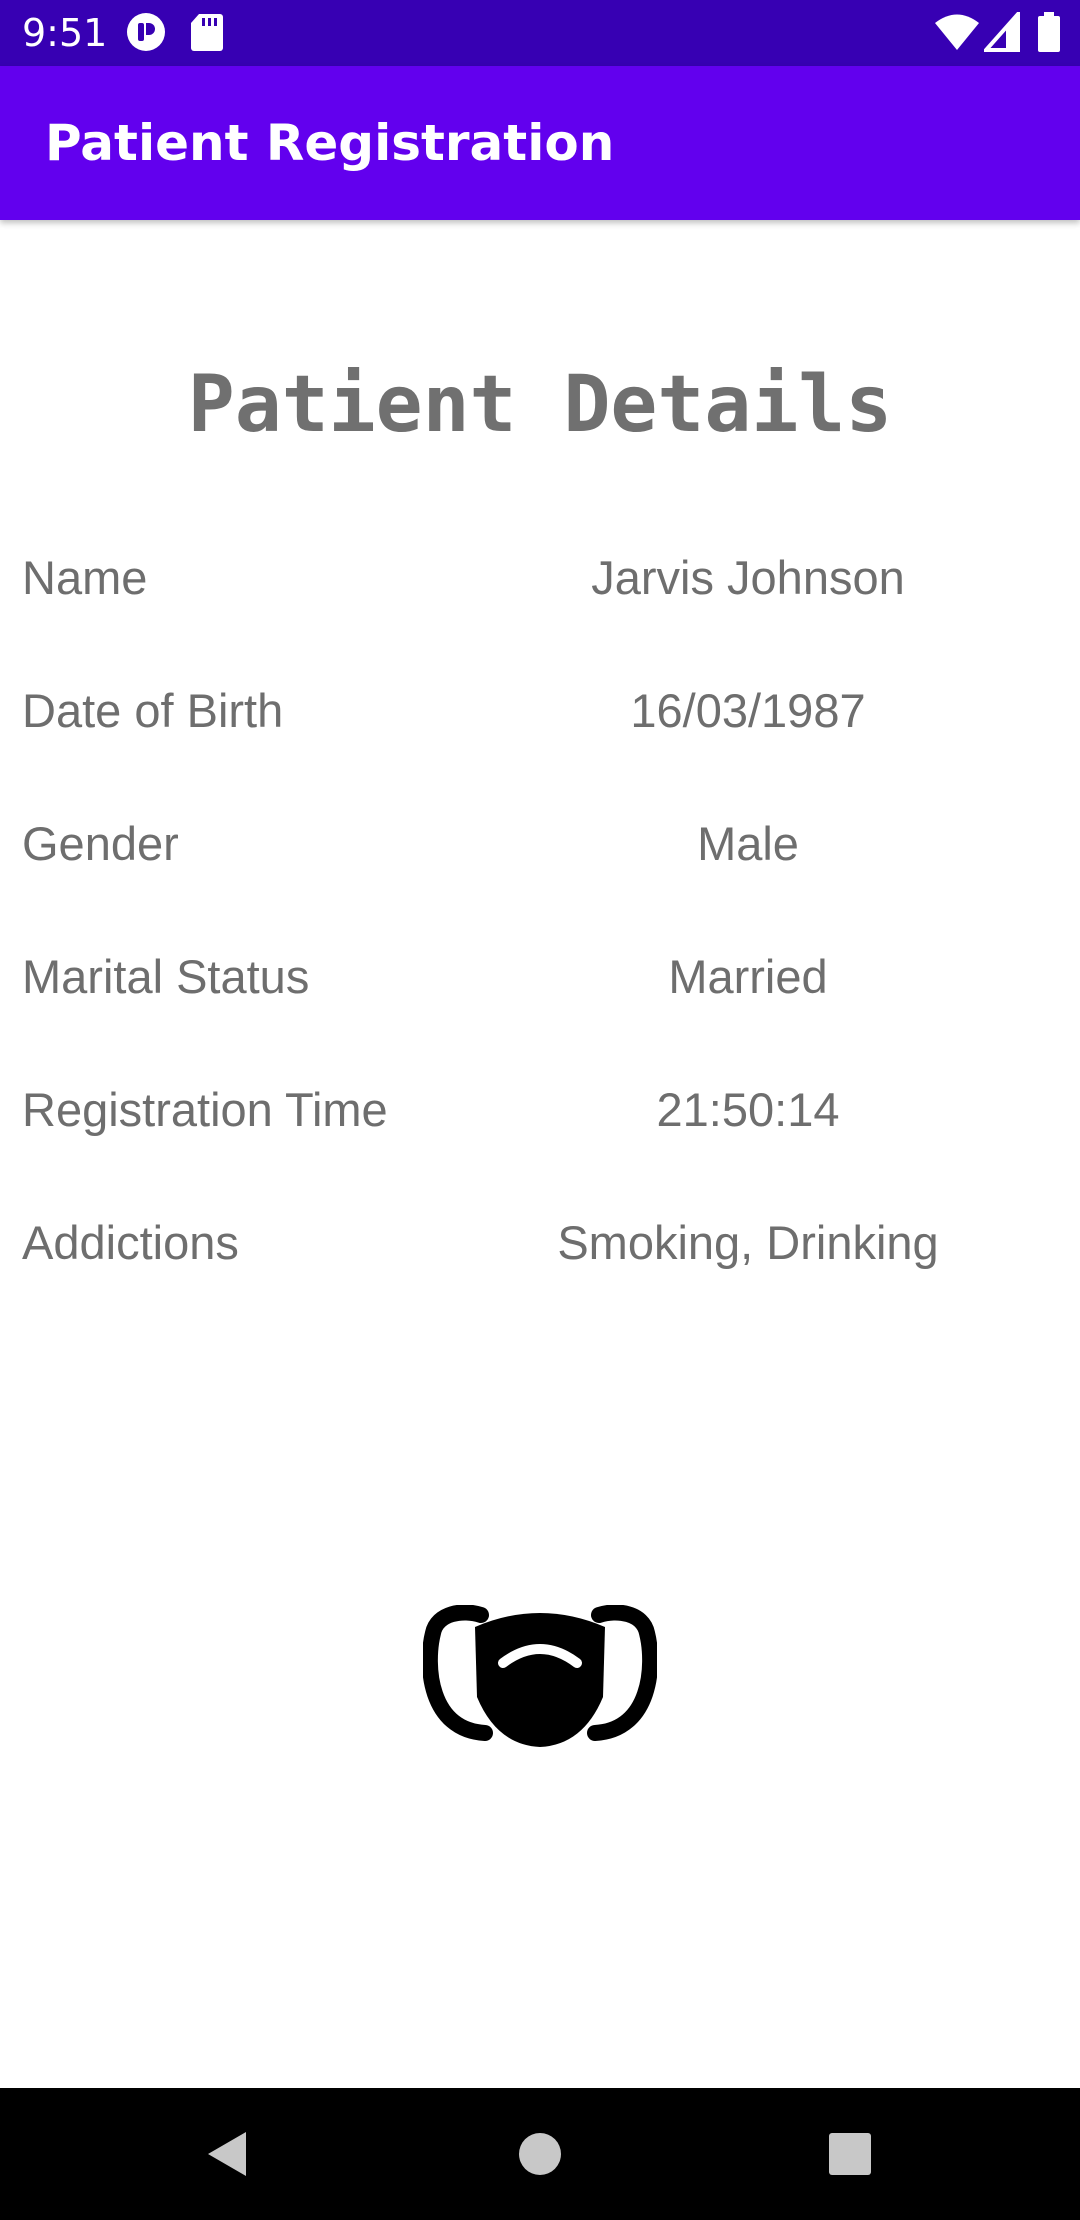 This screenshot has height=2220, width=1080. I want to click on sd-card-icon, so click(207, 34).